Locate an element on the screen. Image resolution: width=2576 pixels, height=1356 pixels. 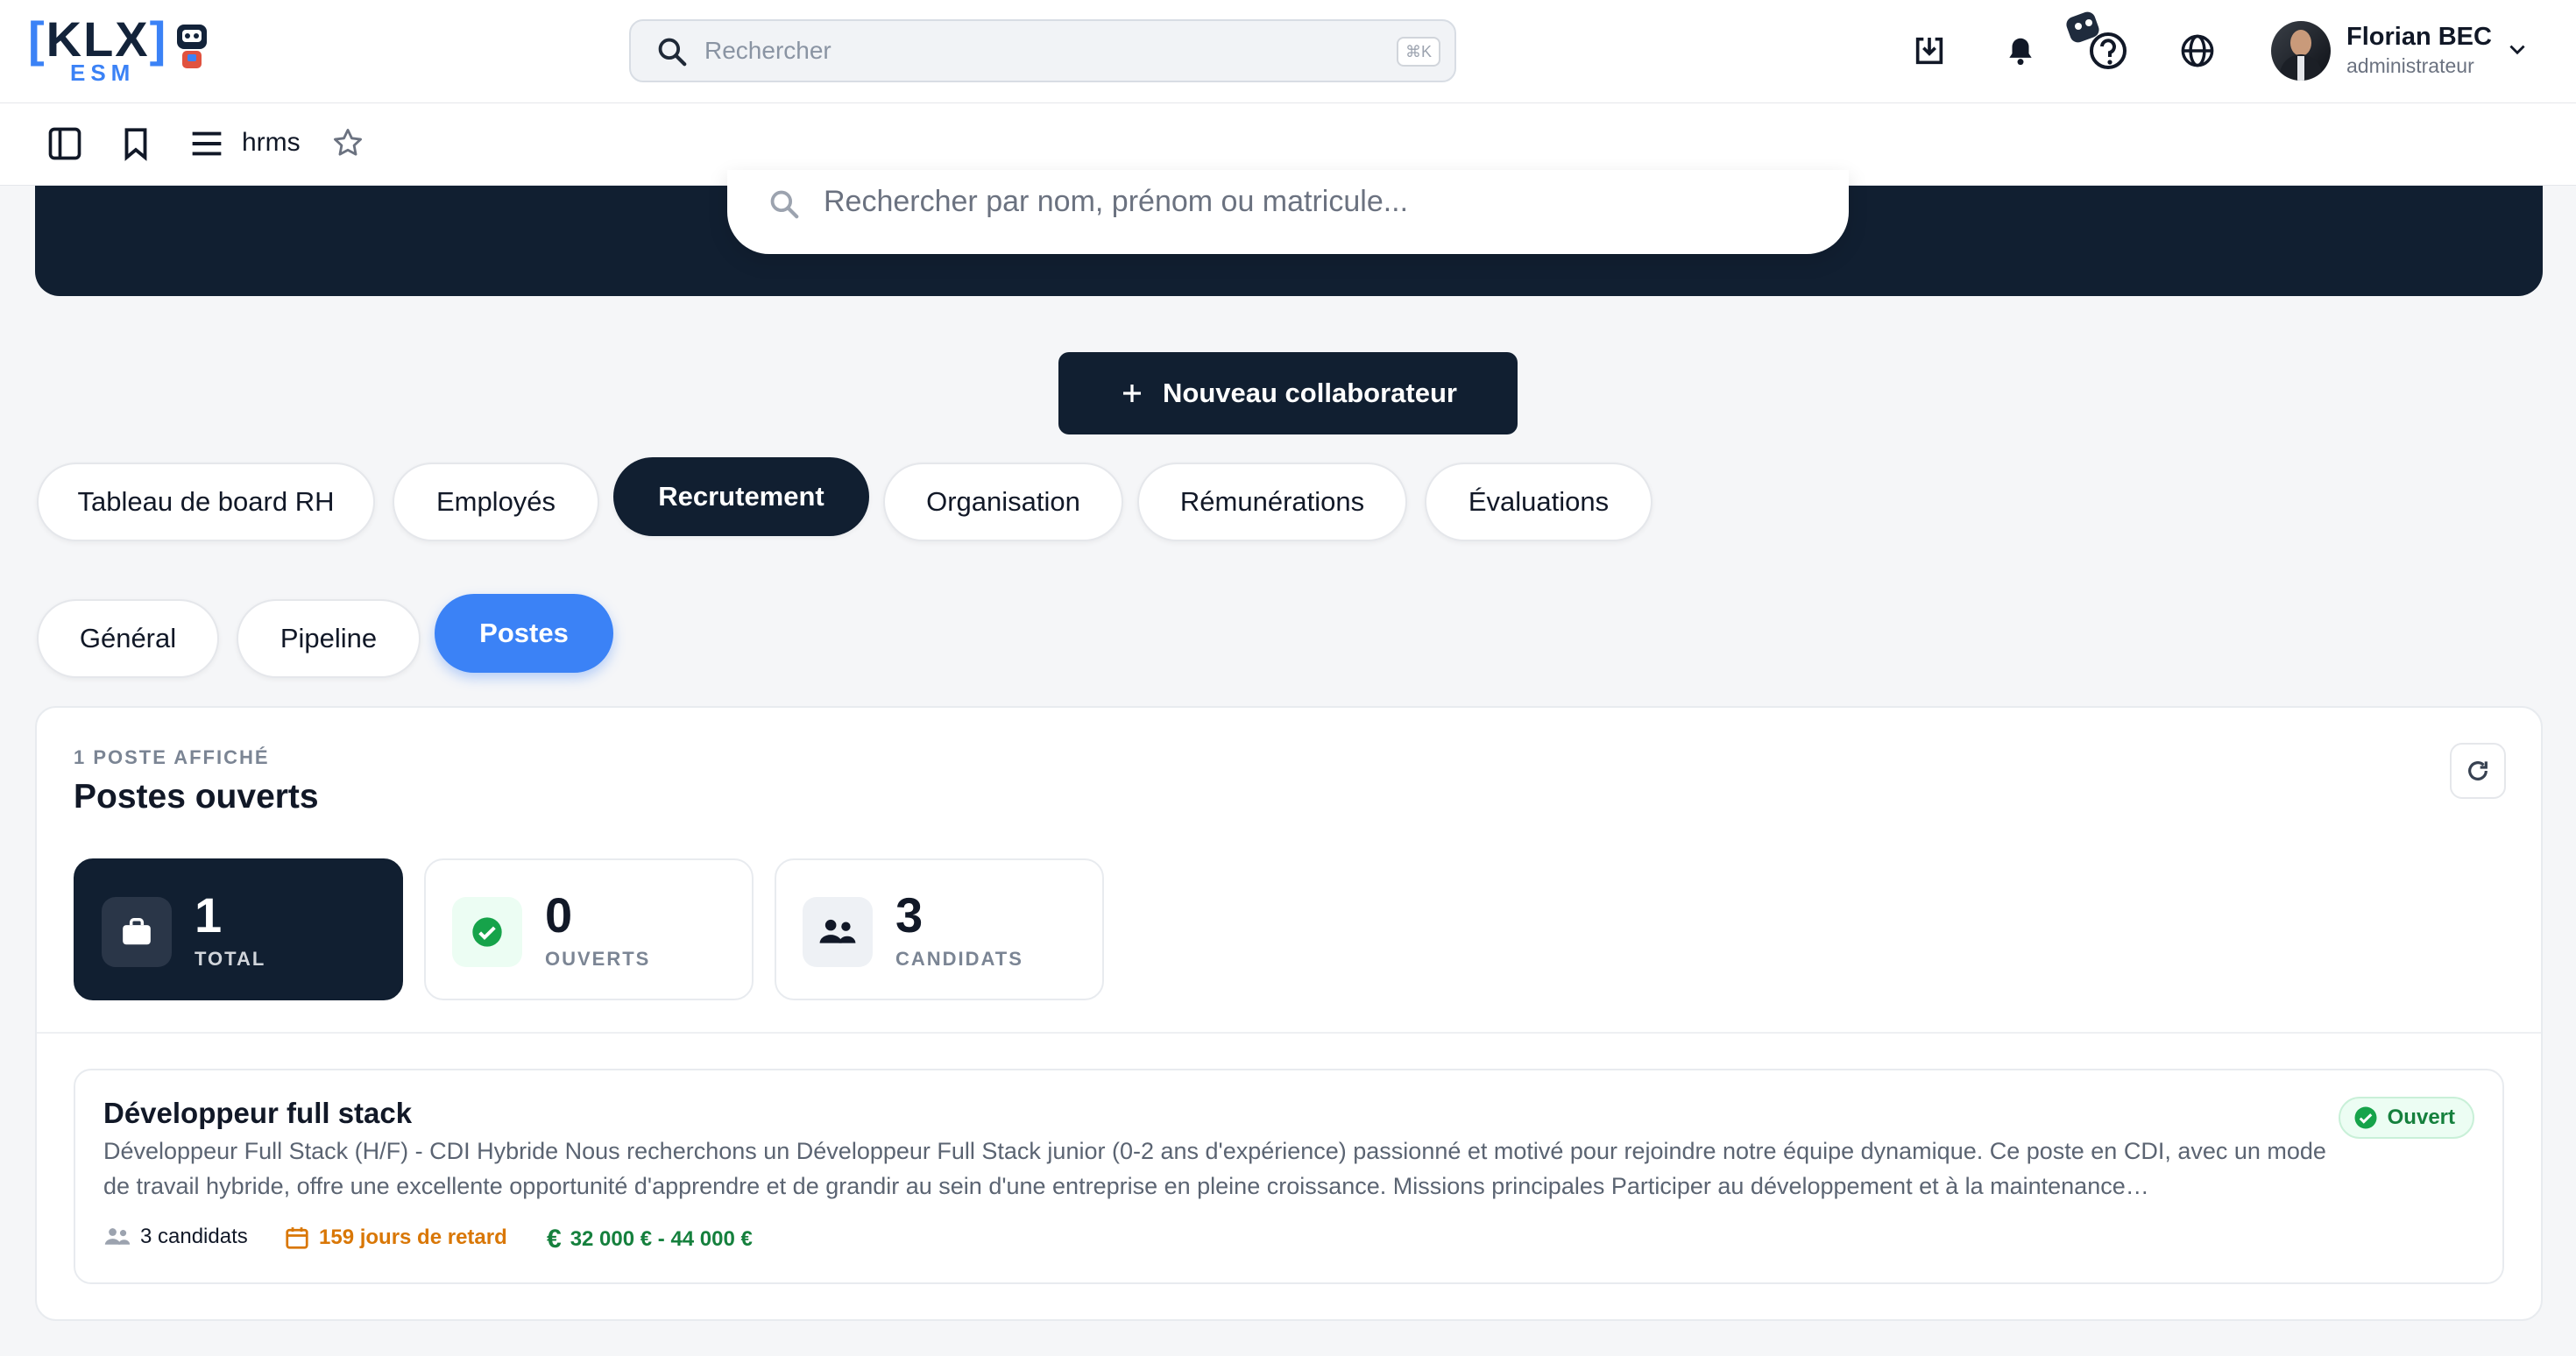
subtab-postes: Postes is located at coordinates (524, 633).